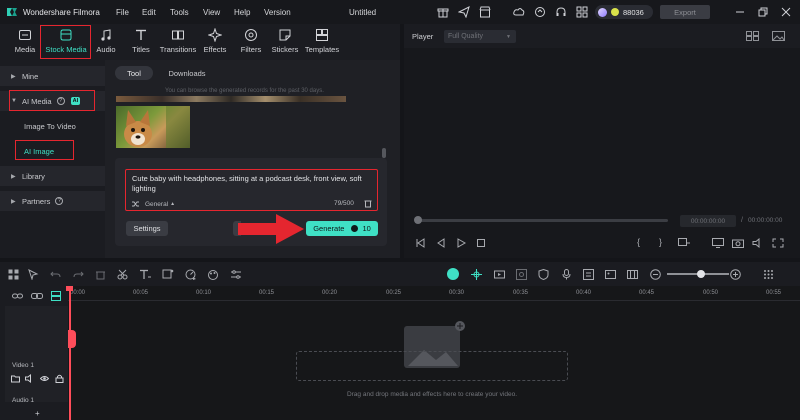 The width and height of the screenshot is (800, 420). What do you see at coordinates (33, 274) in the screenshot?
I see `select-cursor-icon` at bounding box center [33, 274].